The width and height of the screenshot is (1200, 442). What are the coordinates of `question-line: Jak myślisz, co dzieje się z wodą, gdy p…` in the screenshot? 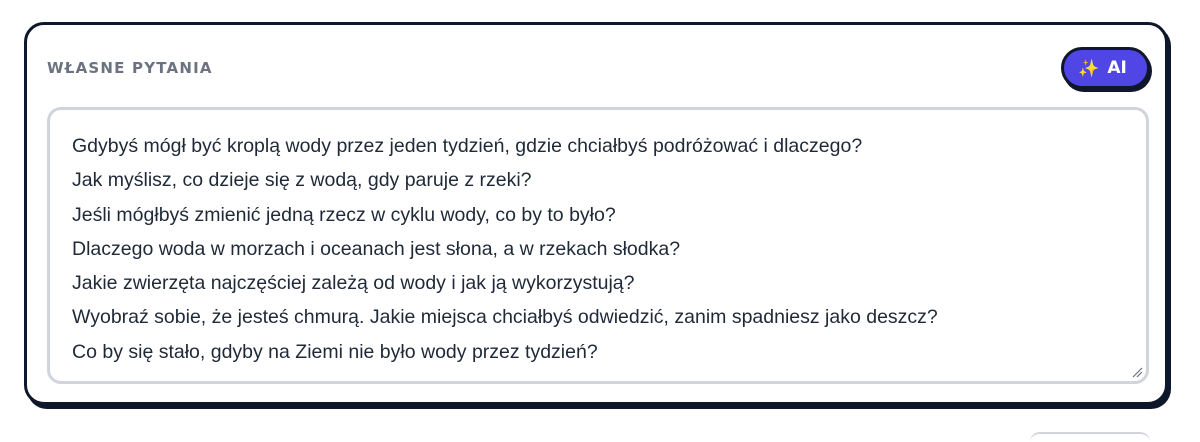 It's located at (302, 180).